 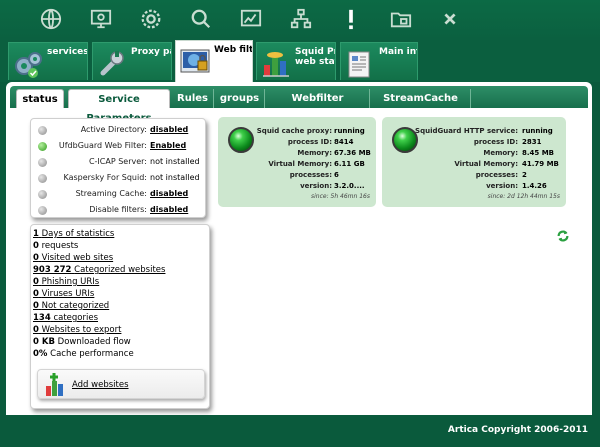 What do you see at coordinates (70, 282) in the screenshot?
I see `stat-text: Phishing URIs` at bounding box center [70, 282].